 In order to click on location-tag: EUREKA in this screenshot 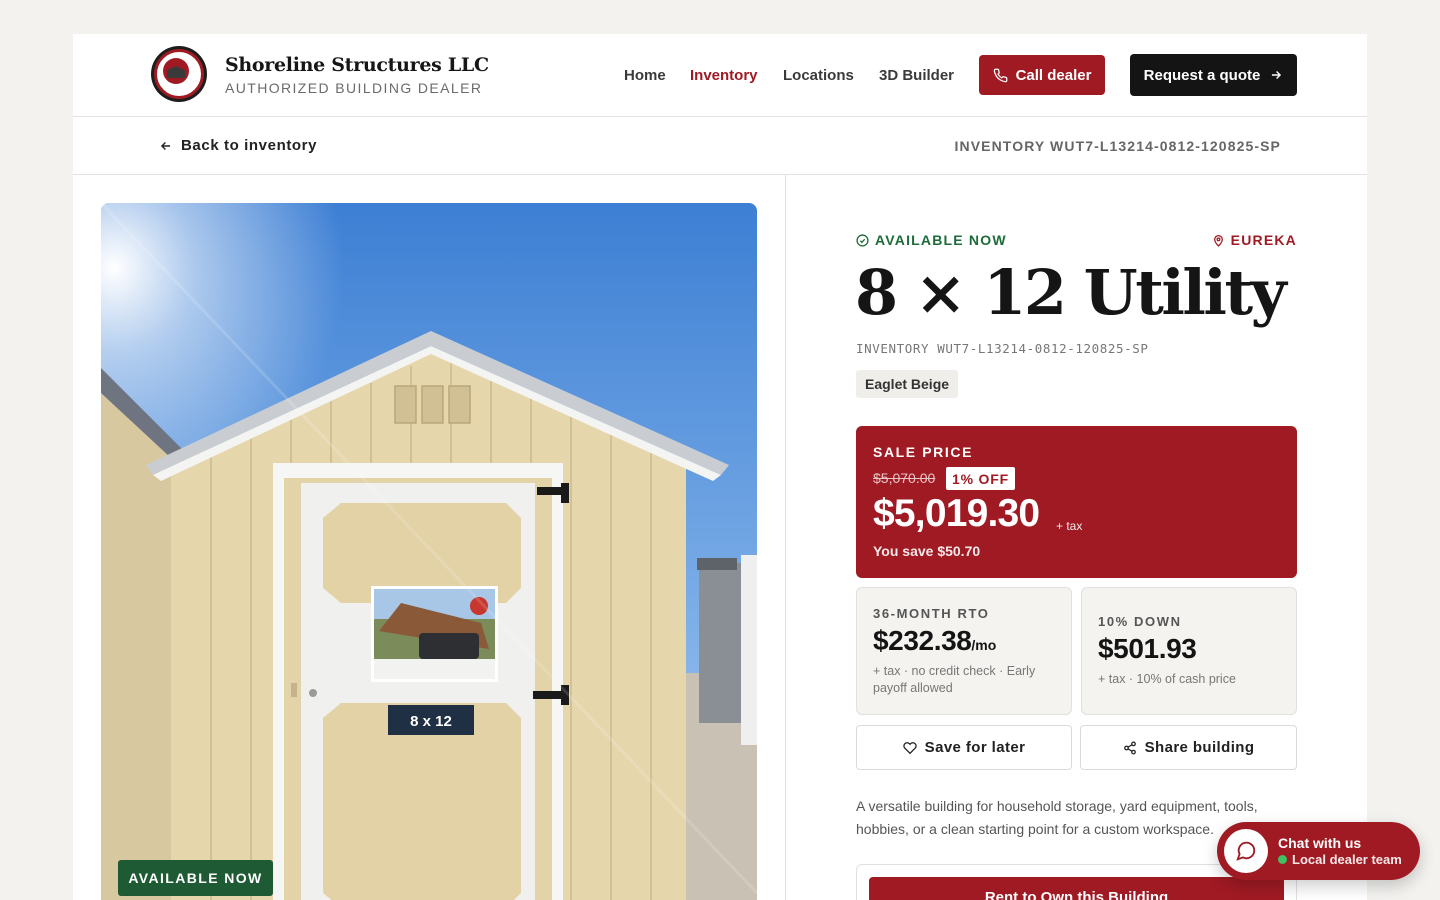, I will do `click(1254, 240)`.